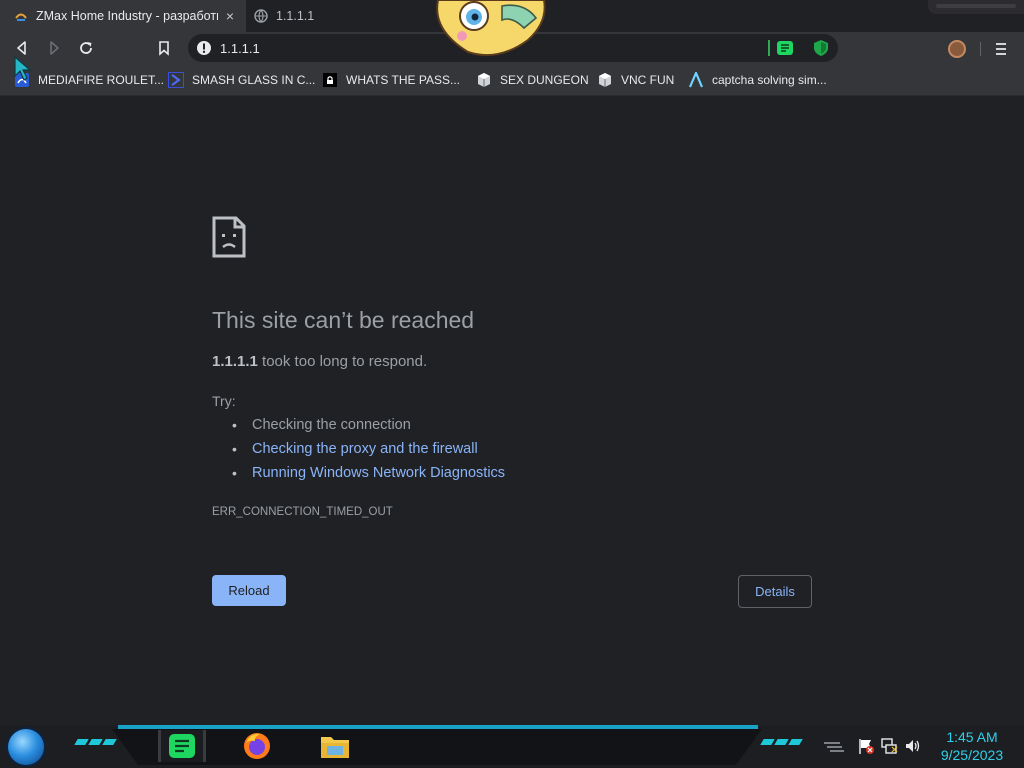  I want to click on clock-time: 1:45 AM, so click(972, 737).